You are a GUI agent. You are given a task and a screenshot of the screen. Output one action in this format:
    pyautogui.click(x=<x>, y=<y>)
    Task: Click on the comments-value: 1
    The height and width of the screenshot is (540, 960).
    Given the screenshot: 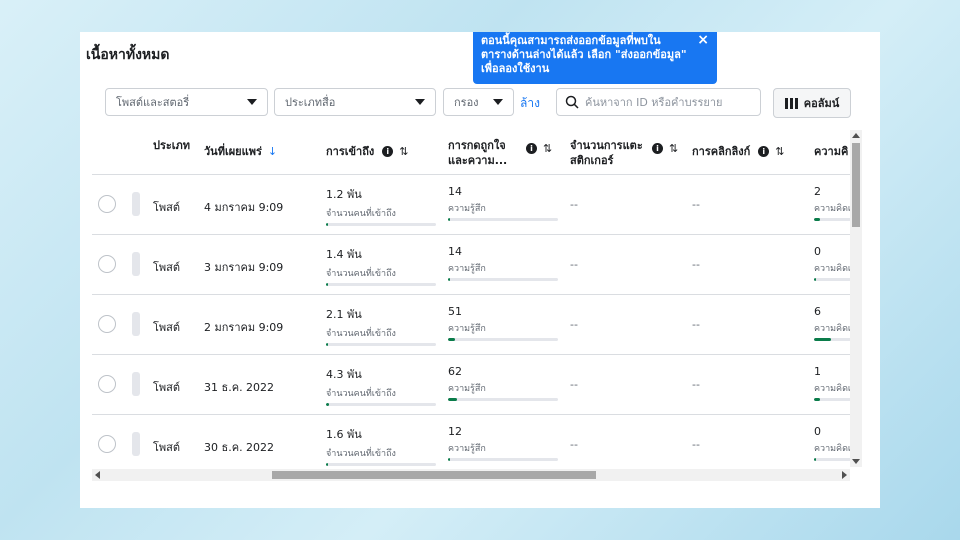 What is the action you would take?
    pyautogui.click(x=817, y=371)
    